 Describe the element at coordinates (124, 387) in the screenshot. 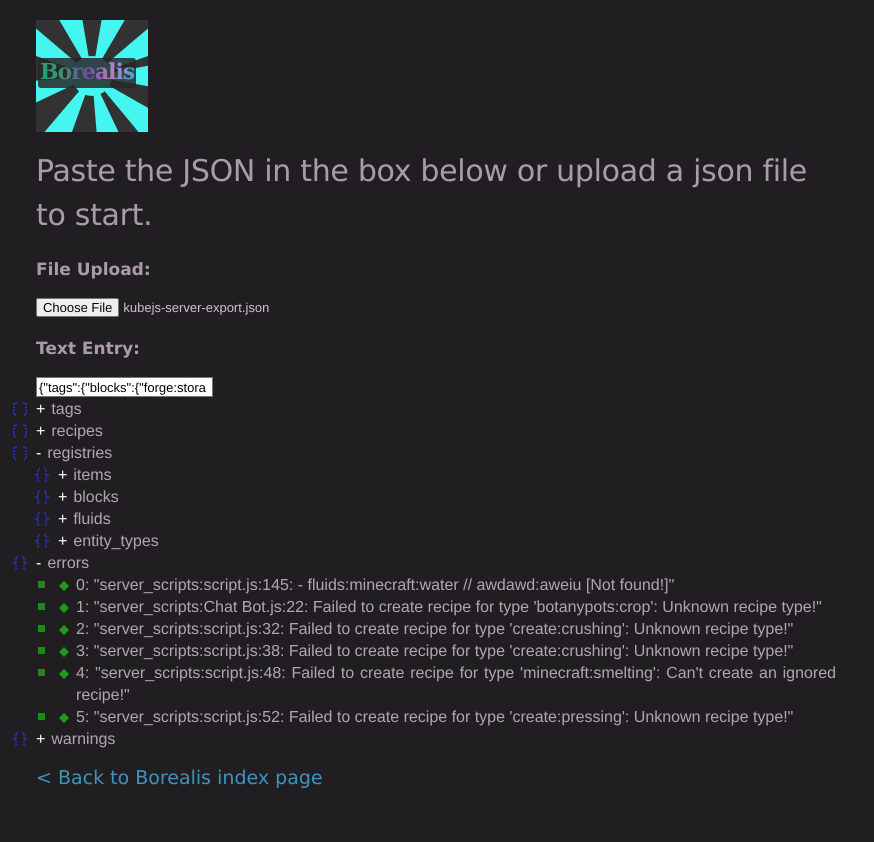

I see `json-input-field: {"tags":{"blocks":{"forge:stora` at that location.